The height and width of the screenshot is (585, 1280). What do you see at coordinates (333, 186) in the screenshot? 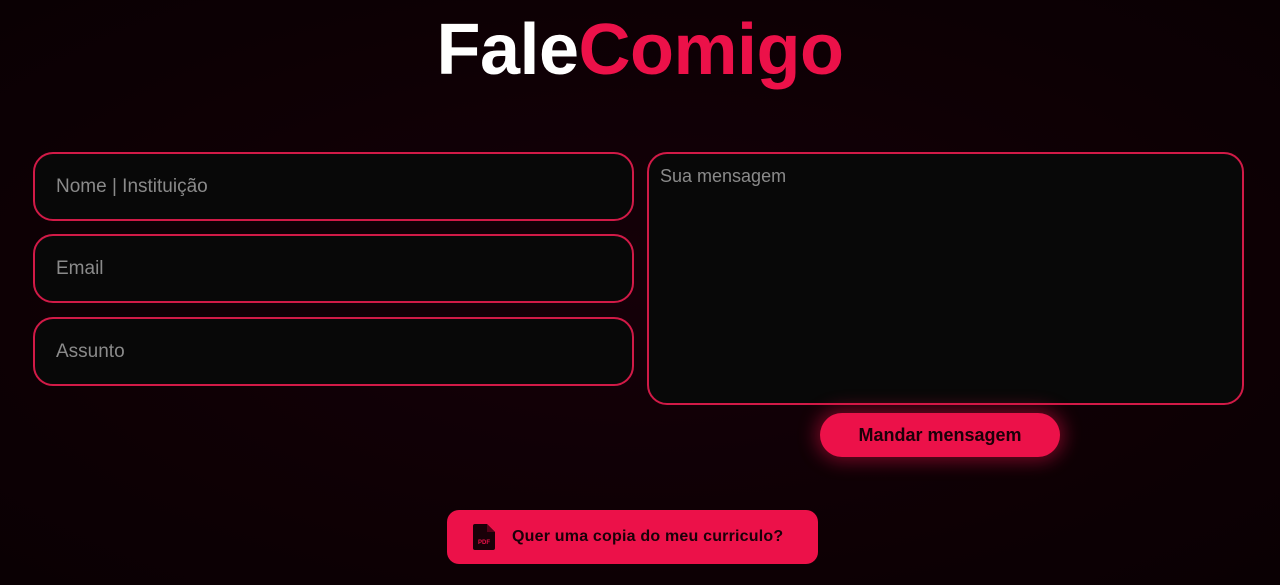
I see `name-input` at bounding box center [333, 186].